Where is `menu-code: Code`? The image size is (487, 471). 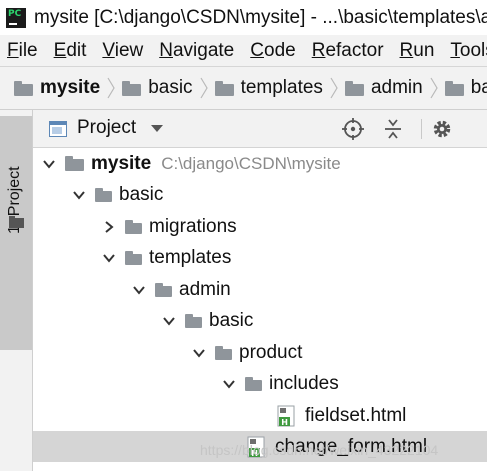
menu-code: Code is located at coordinates (272, 51).